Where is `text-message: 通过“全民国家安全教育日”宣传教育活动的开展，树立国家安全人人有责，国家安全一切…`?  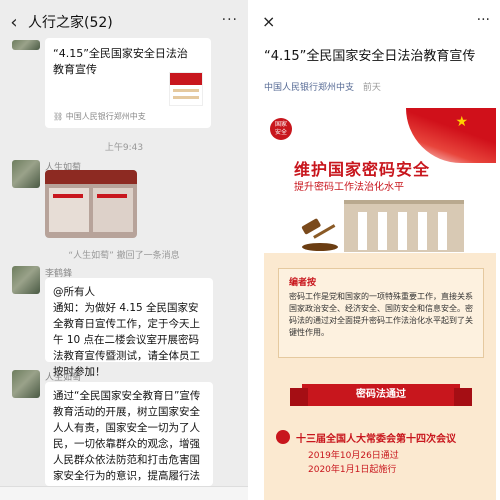 text-message: 通过“全民国家安全教育日”宣传教育活动的开展，树立国家安全人人有责，国家安全一切… is located at coordinates (129, 434).